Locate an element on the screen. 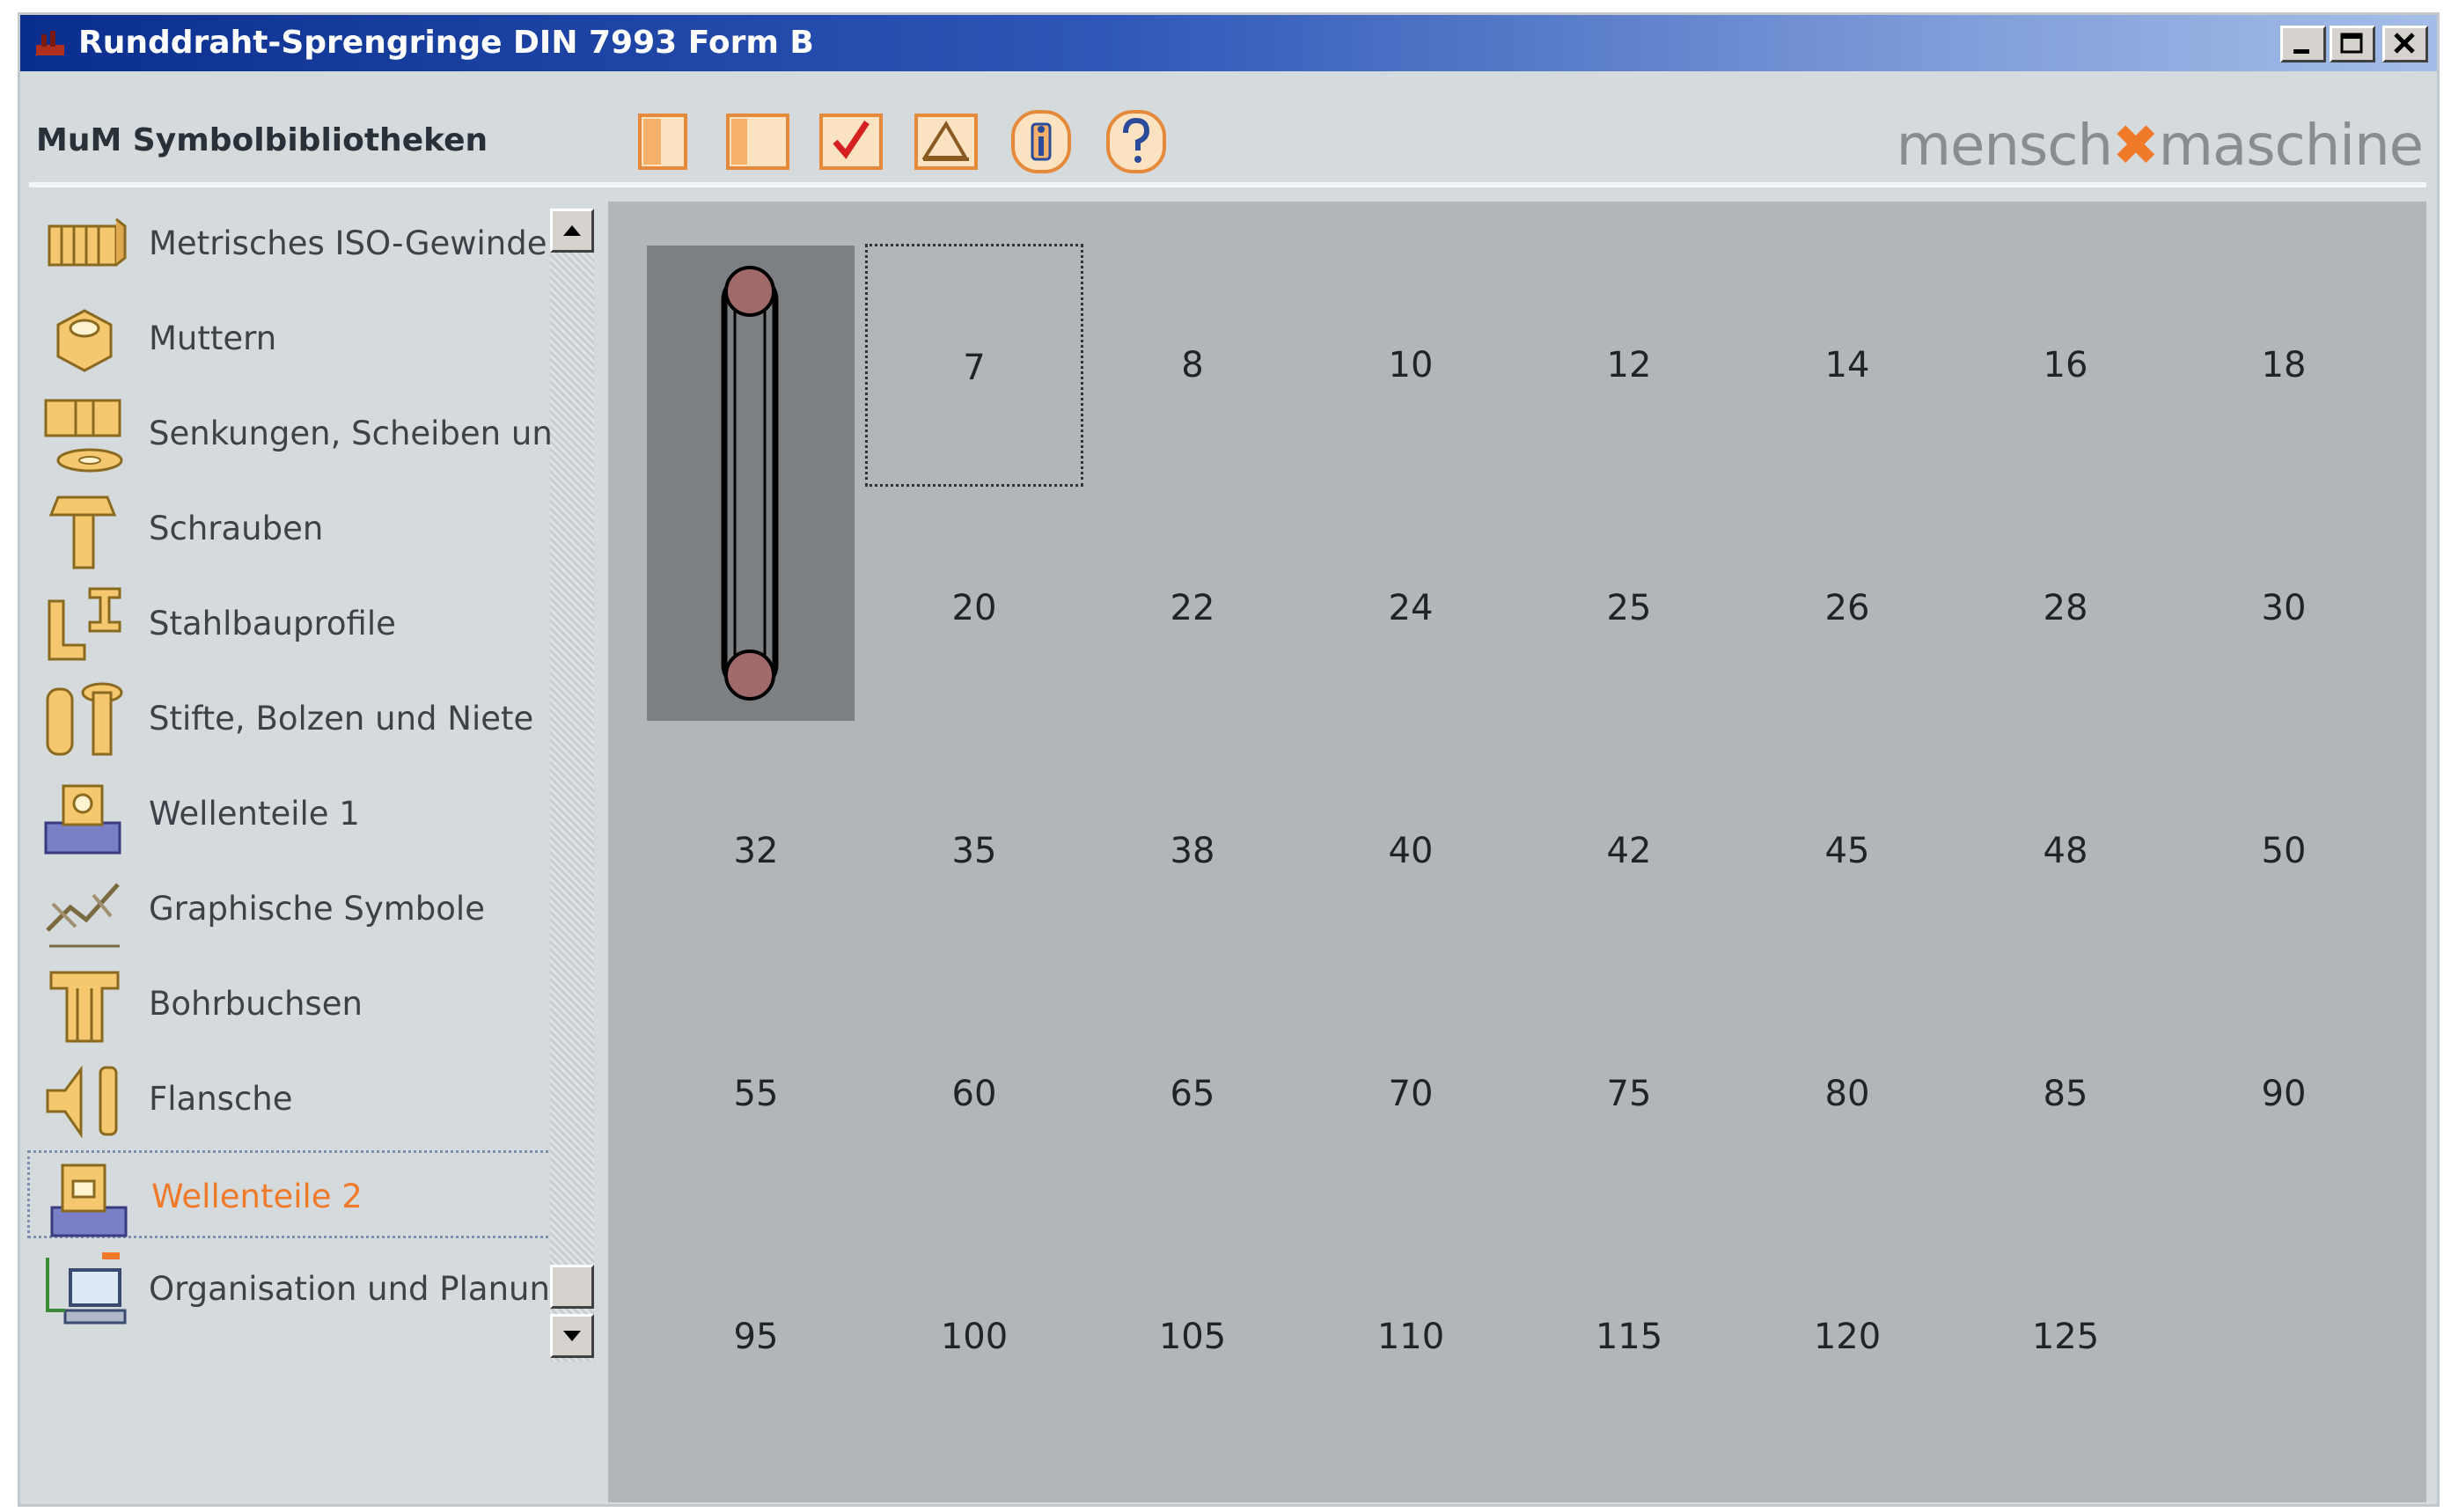 The width and height of the screenshot is (2451, 1512). window-title: Runddraht-Sprengringe DIN 7993 Form B is located at coordinates (446, 43).